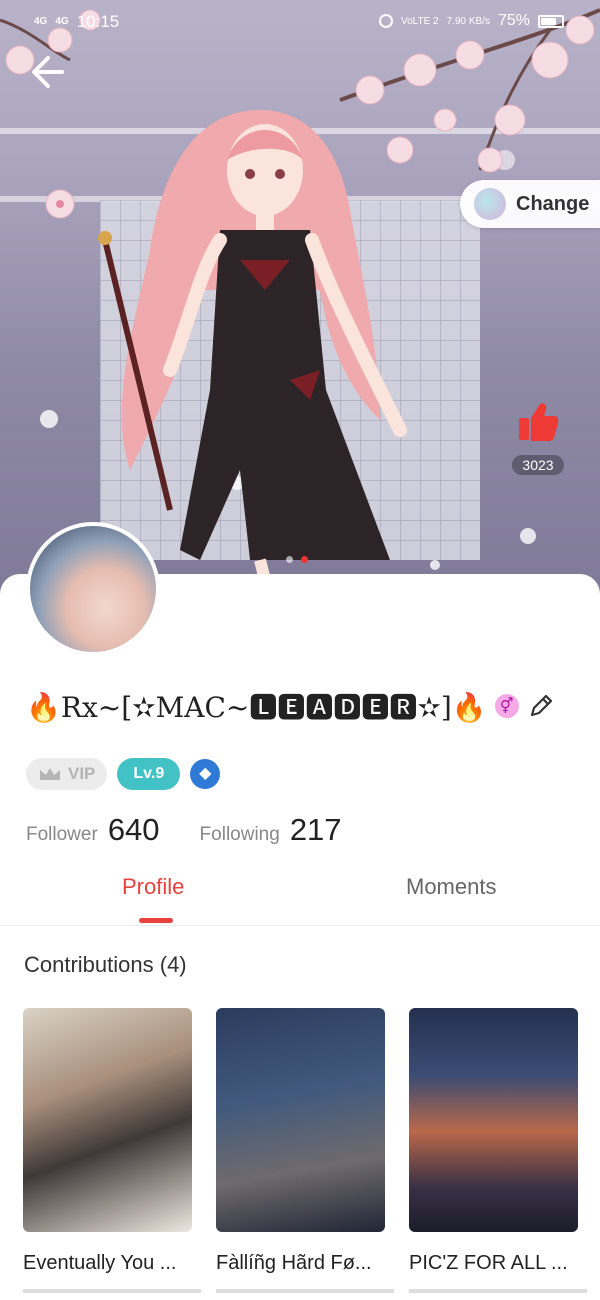 This screenshot has width=600, height=1300. I want to click on cherry-blossom, so click(60, 204).